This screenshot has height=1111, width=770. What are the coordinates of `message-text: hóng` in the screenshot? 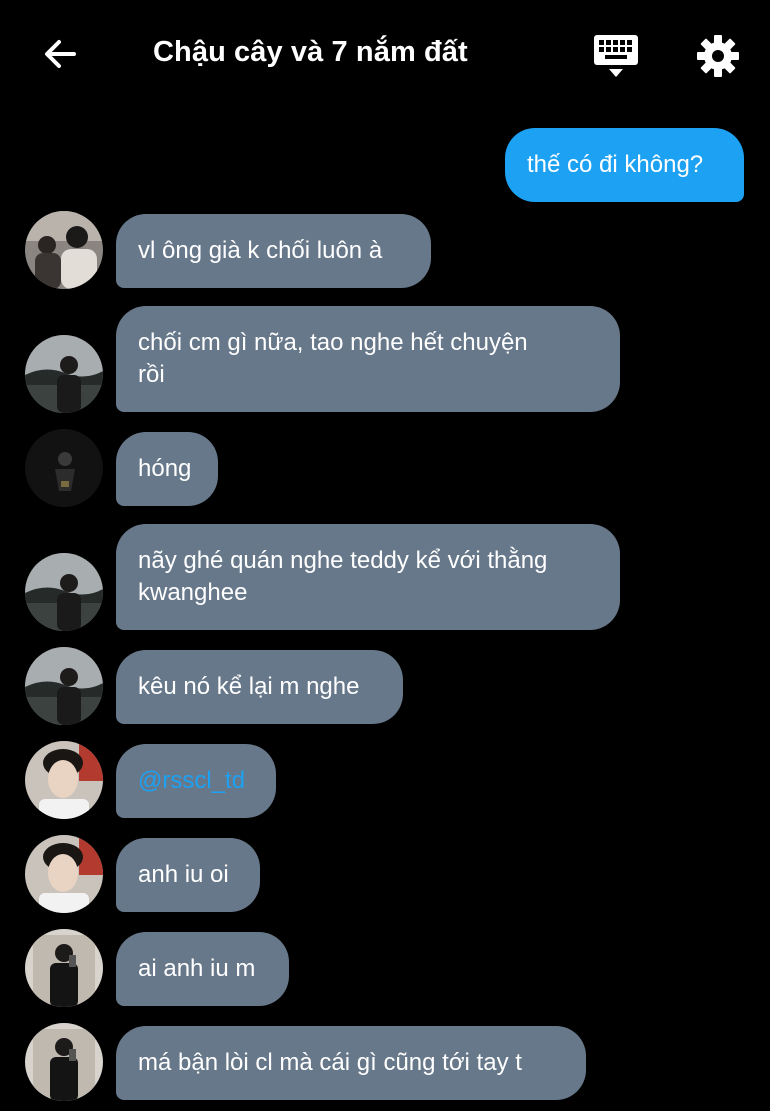 It's located at (165, 468).